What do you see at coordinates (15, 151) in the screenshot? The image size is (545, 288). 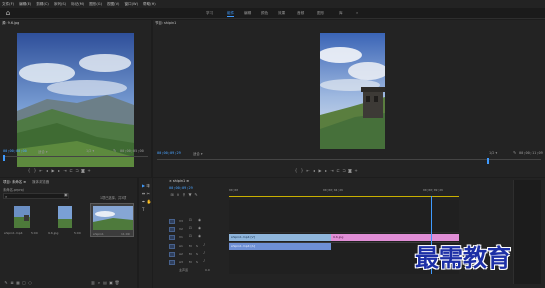 I see `source-timecode: 00;00;00;00` at bounding box center [15, 151].